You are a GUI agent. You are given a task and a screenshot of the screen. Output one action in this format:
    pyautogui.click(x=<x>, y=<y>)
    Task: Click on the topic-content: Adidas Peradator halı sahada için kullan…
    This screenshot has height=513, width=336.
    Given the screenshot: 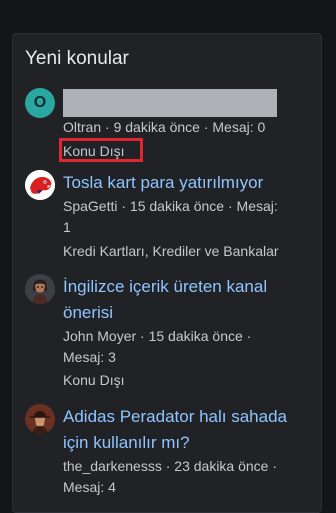 What is the action you would take?
    pyautogui.click(x=189, y=451)
    